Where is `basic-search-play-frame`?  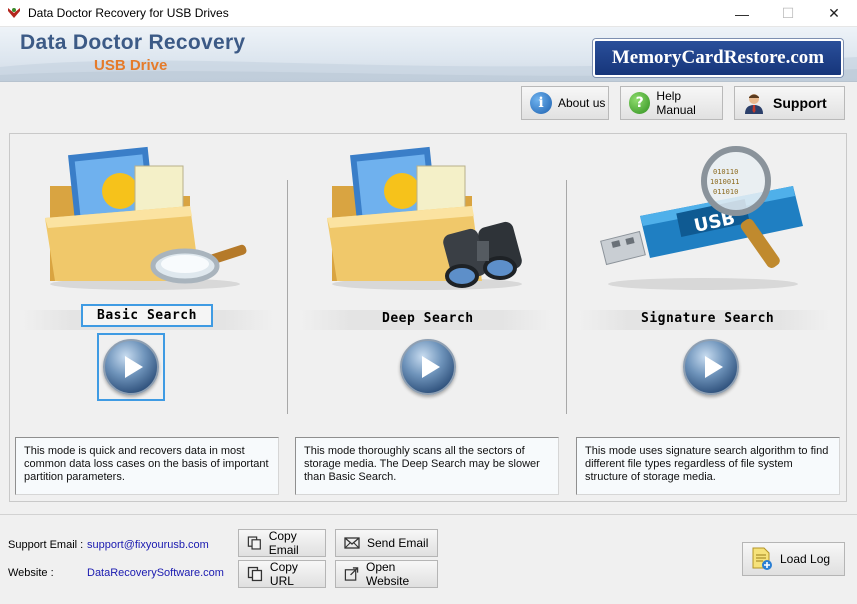
basic-search-play-frame is located at coordinates (131, 367).